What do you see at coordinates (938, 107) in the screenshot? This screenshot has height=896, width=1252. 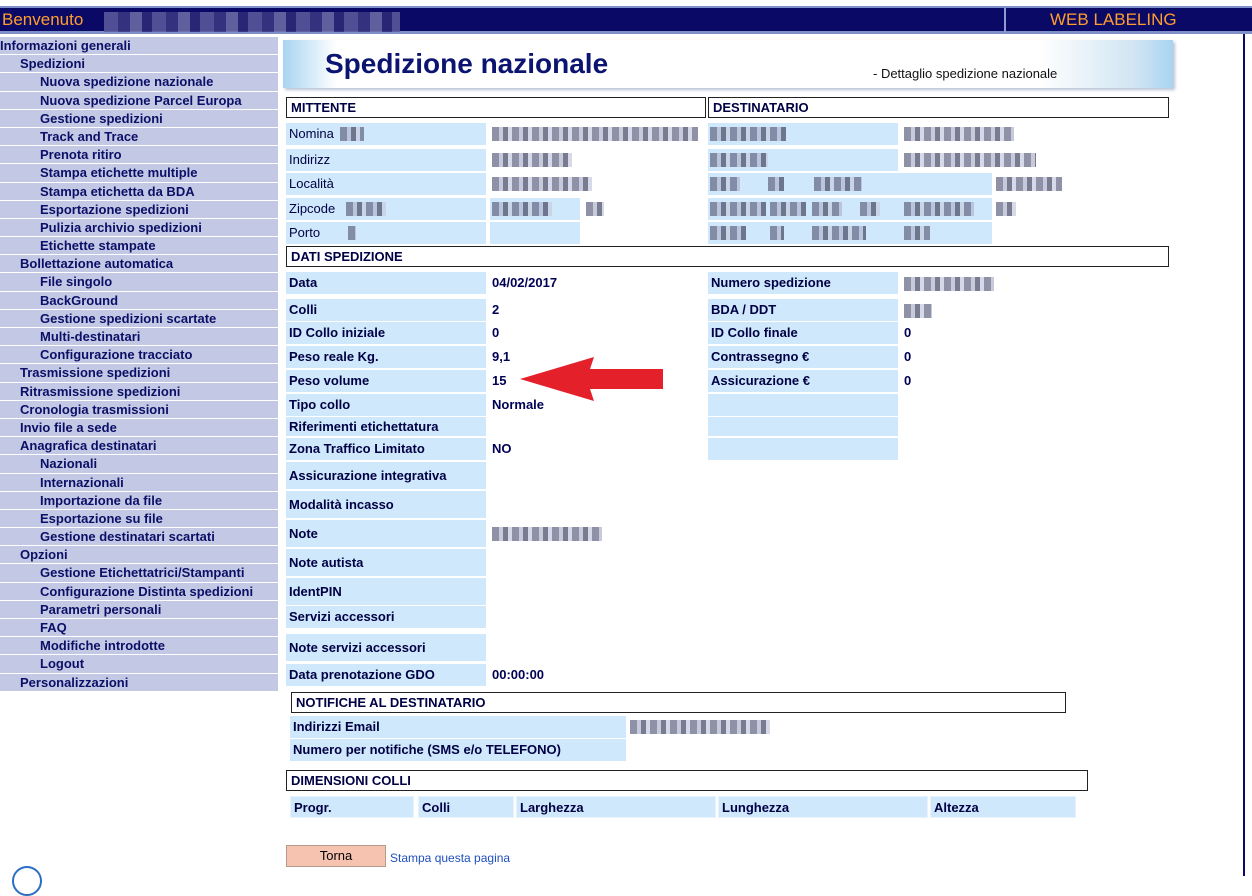 I see `destinatario-header: DESTINATARIO` at bounding box center [938, 107].